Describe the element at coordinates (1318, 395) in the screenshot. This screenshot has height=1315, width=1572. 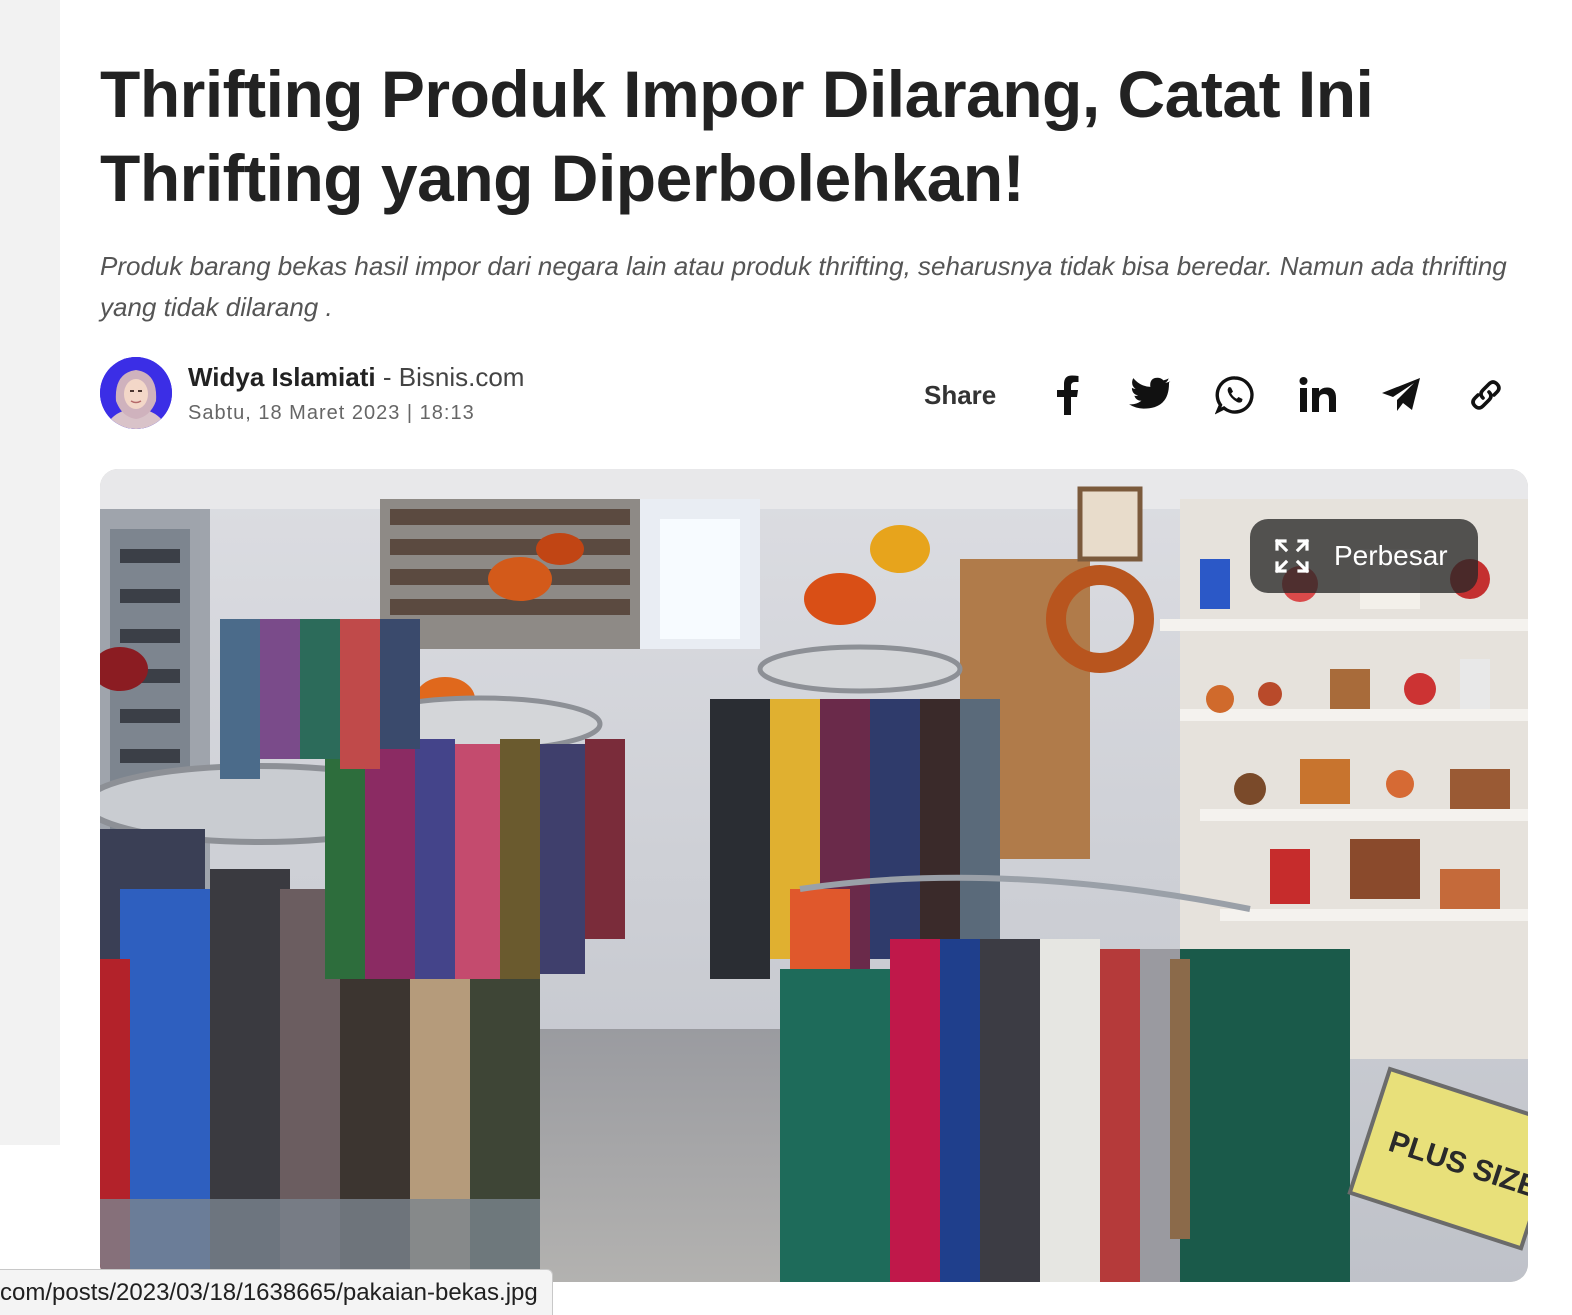
I see `linkedin-icon` at that location.